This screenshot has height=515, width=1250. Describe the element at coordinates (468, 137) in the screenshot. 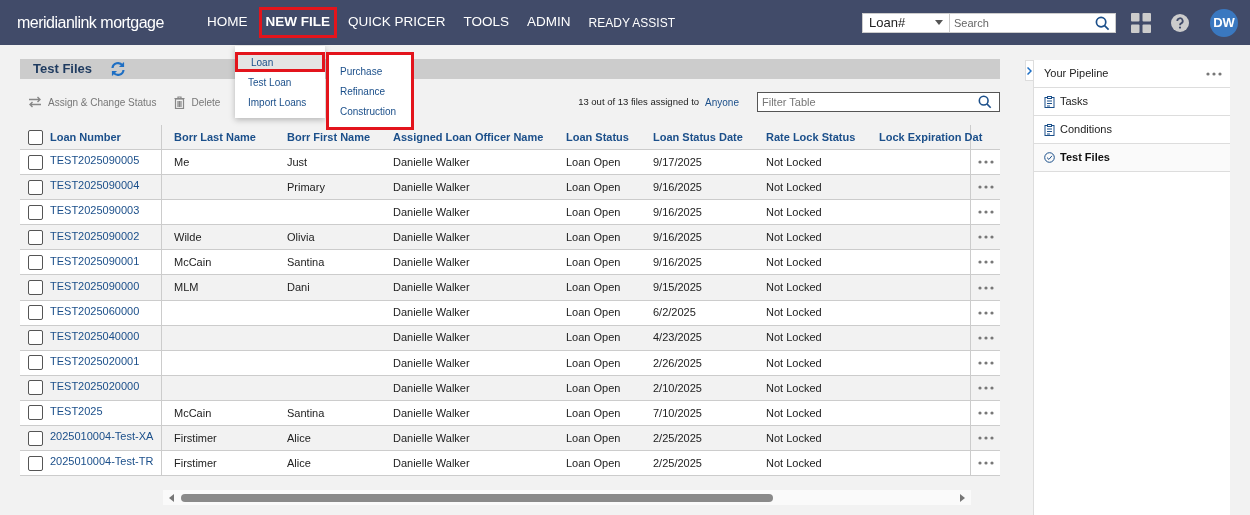

I see `column-header: Assigned Loan Officer Name` at that location.